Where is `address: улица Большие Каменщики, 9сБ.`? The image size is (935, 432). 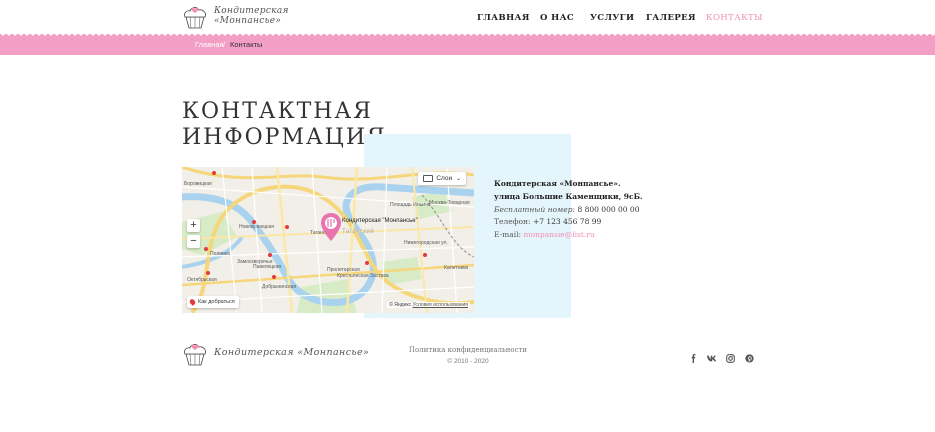
address: улица Большие Каменщики, 9сБ. is located at coordinates (568, 196).